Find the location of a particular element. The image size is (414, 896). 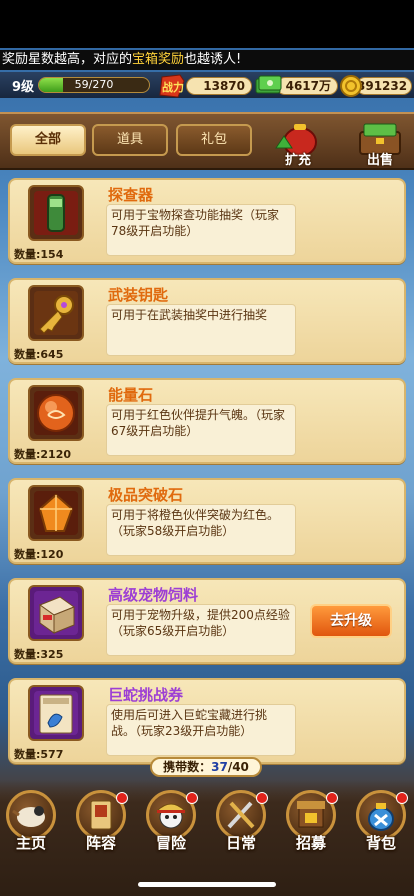

pet-food-icon is located at coordinates (56, 613).